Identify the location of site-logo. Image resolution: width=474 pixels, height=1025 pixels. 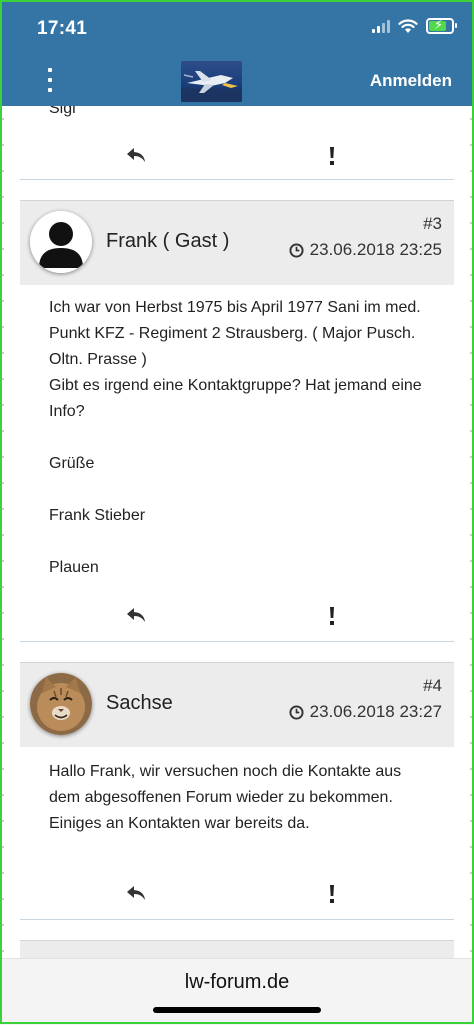
(211, 81).